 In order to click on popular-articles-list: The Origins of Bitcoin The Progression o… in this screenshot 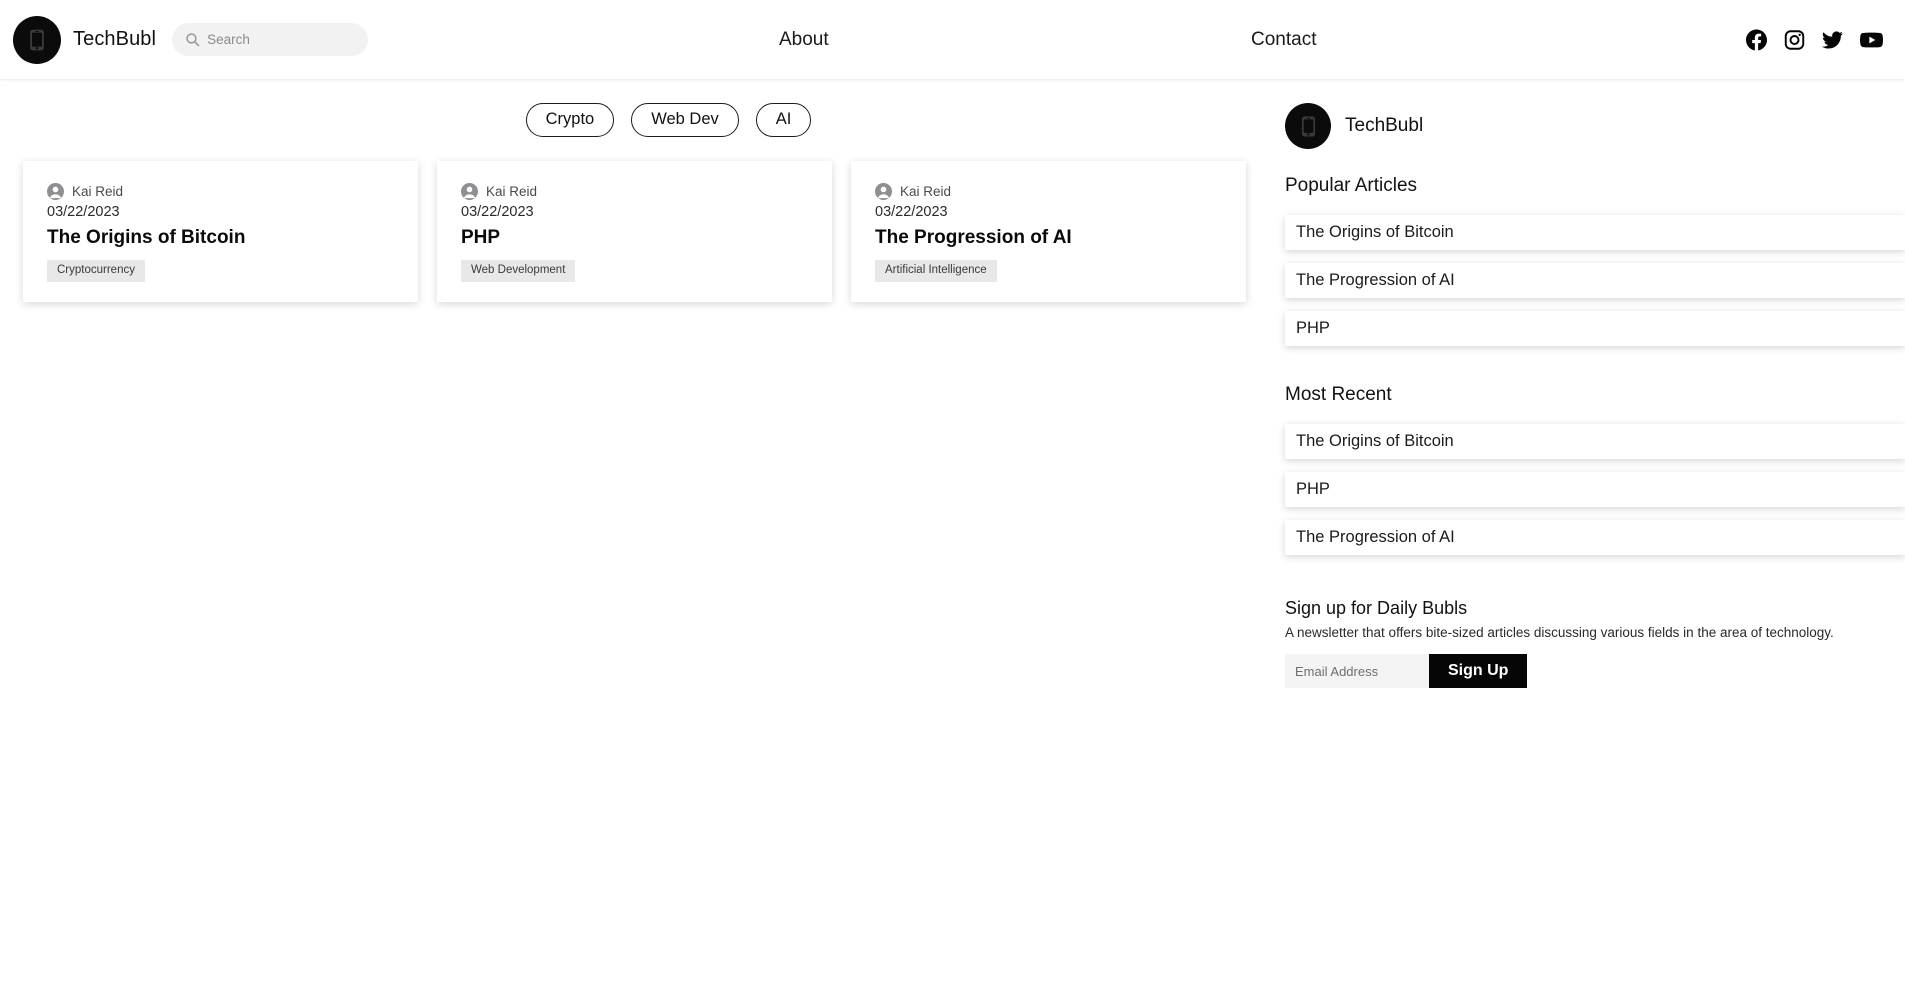, I will do `click(1595, 280)`.